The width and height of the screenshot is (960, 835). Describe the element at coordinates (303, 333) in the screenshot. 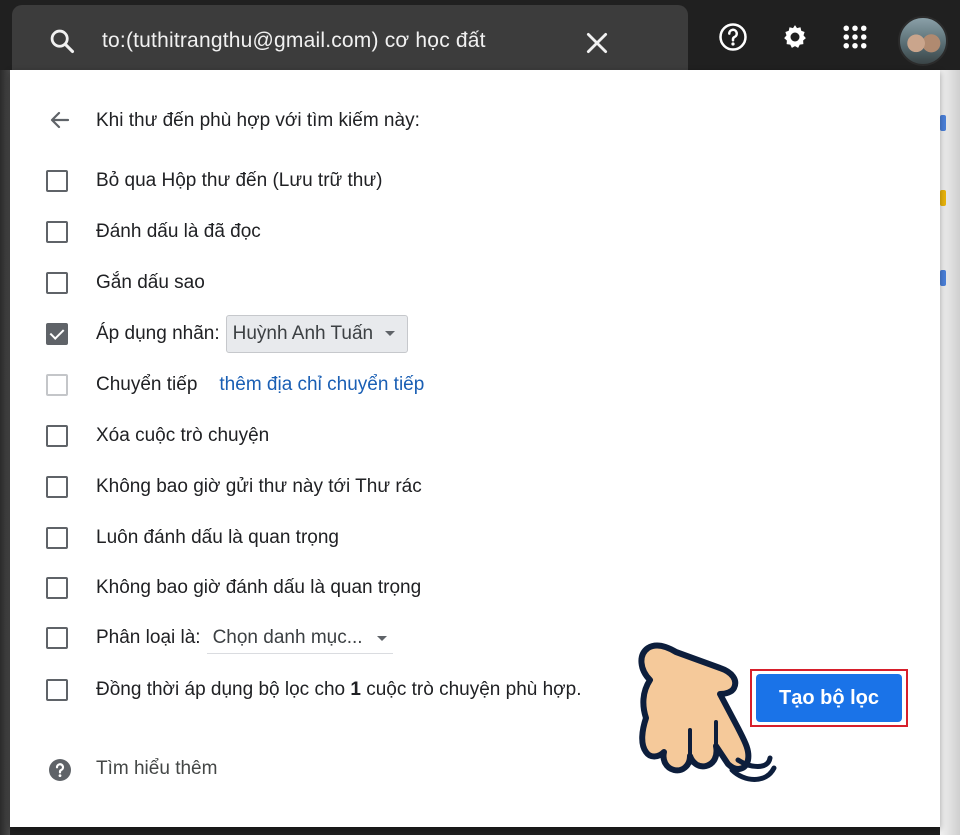

I see `label-select-value: Huỳnh Anh Tuấn` at that location.